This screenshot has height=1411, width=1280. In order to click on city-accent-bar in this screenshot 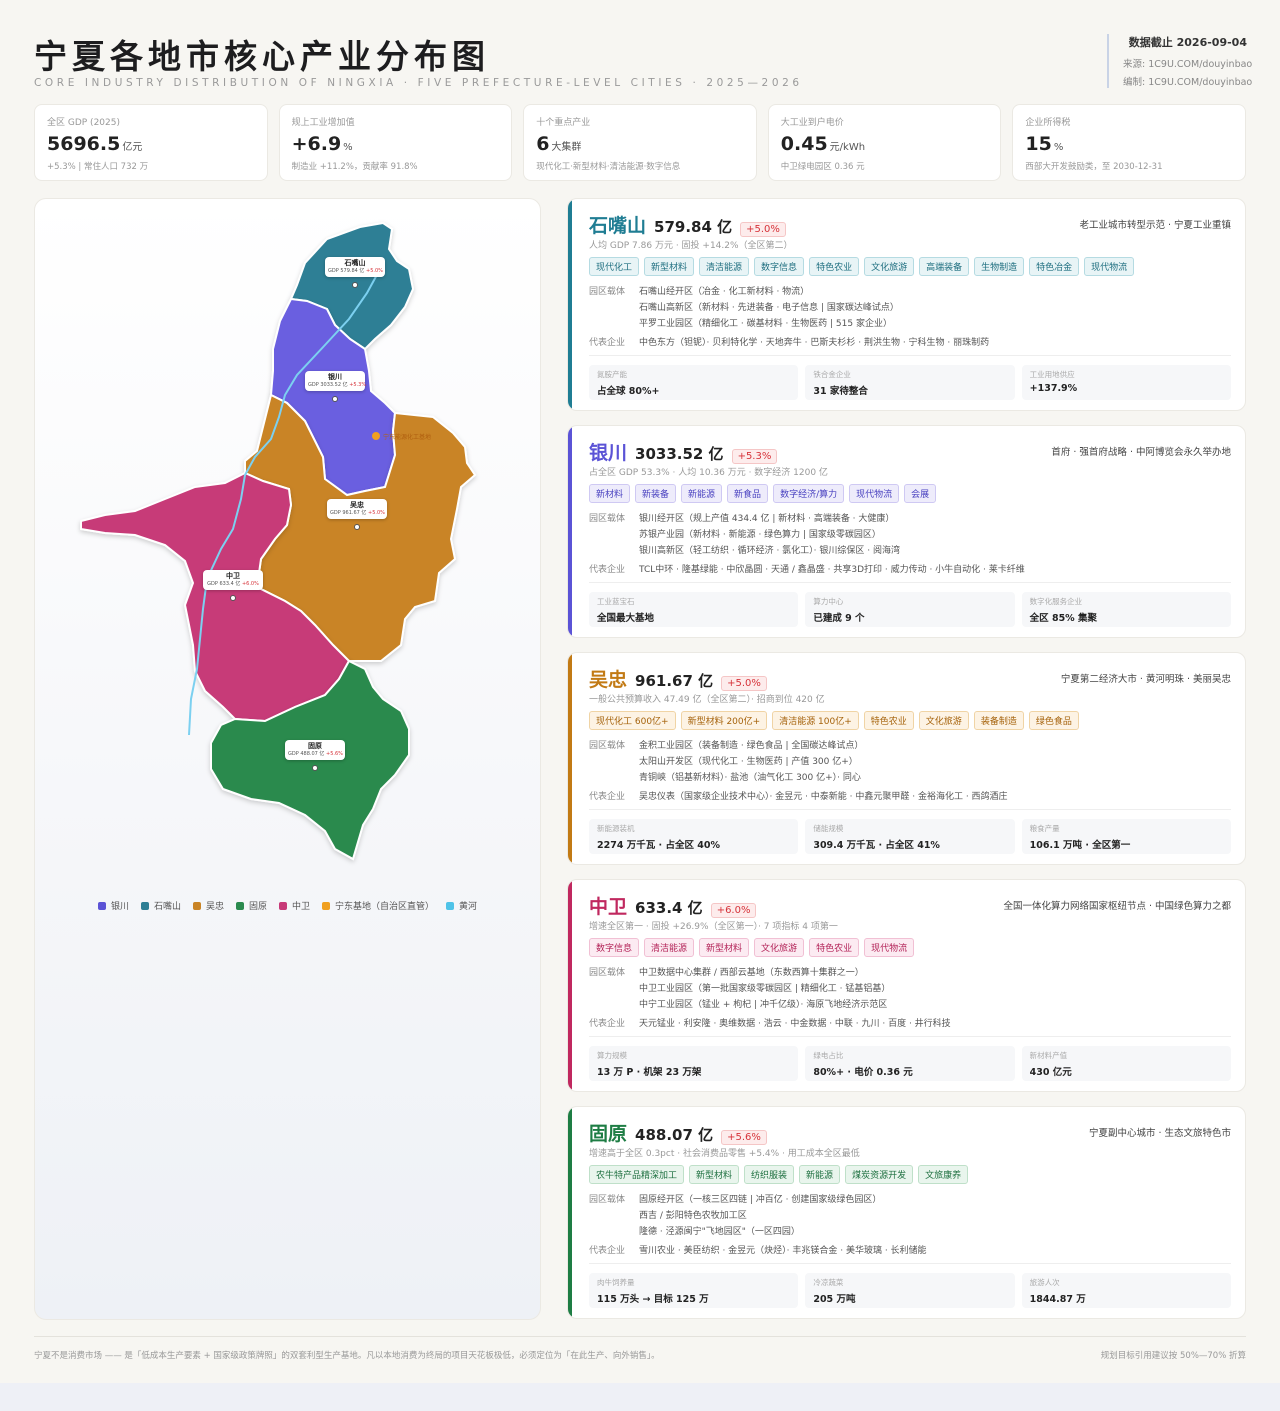, I will do `click(570, 531)`.